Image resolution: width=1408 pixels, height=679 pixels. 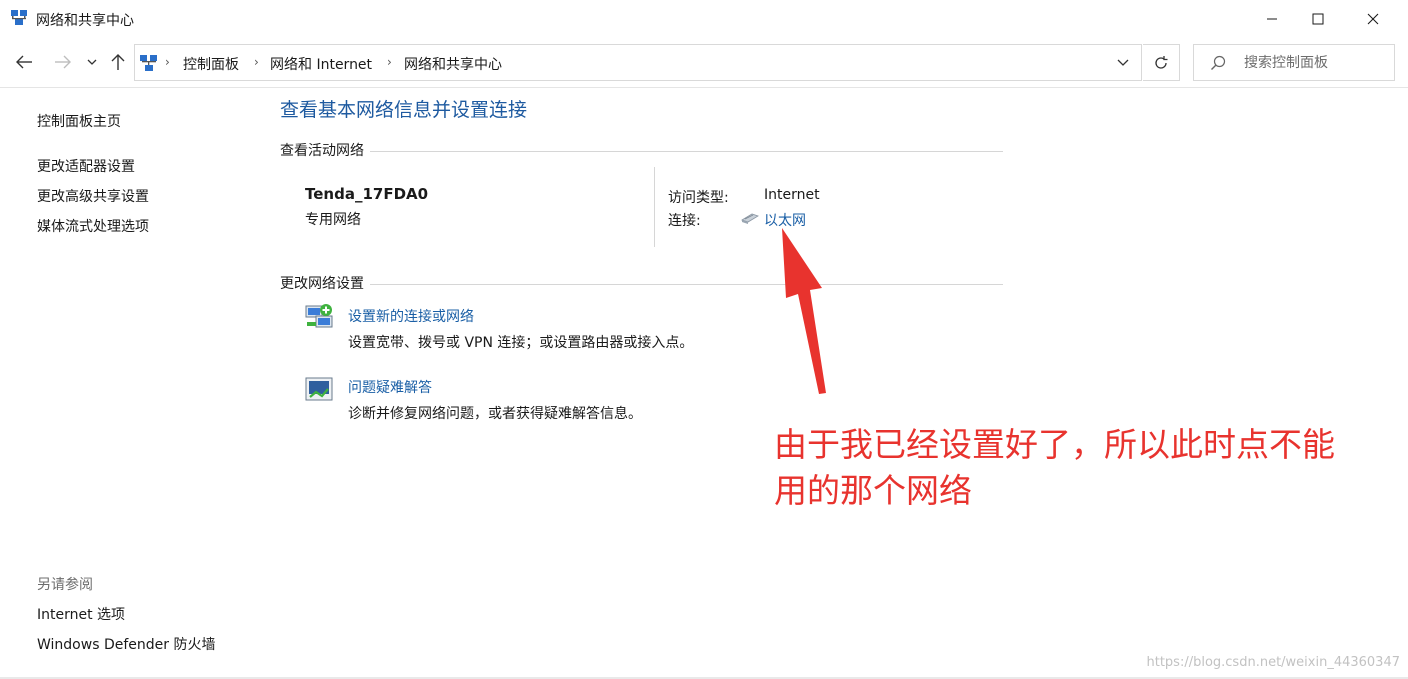 I want to click on sidebar-item-media-streaming: 媒体流式处理选项, so click(x=93, y=226).